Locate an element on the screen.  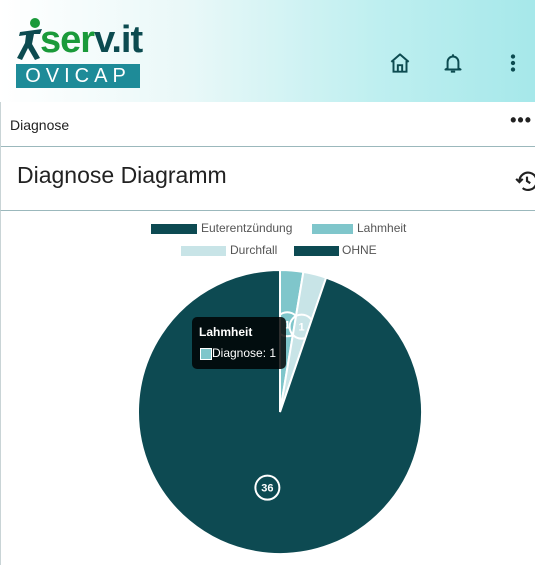
breadcrumb: Diagnose is located at coordinates (40, 125).